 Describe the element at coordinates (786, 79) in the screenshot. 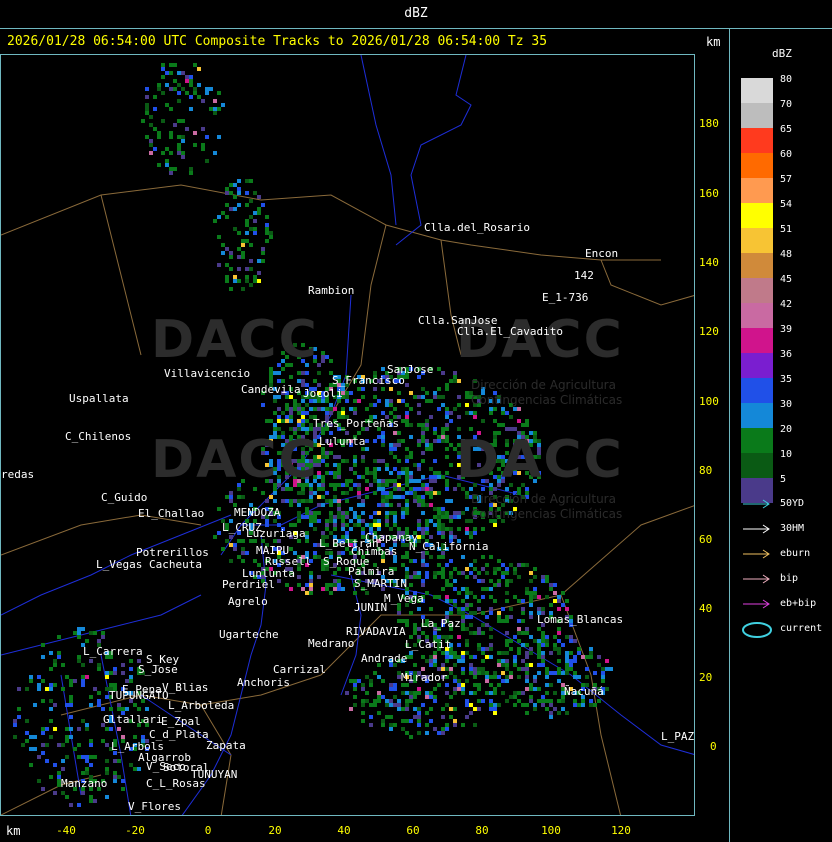

I see `legend-level-label: 80` at that location.